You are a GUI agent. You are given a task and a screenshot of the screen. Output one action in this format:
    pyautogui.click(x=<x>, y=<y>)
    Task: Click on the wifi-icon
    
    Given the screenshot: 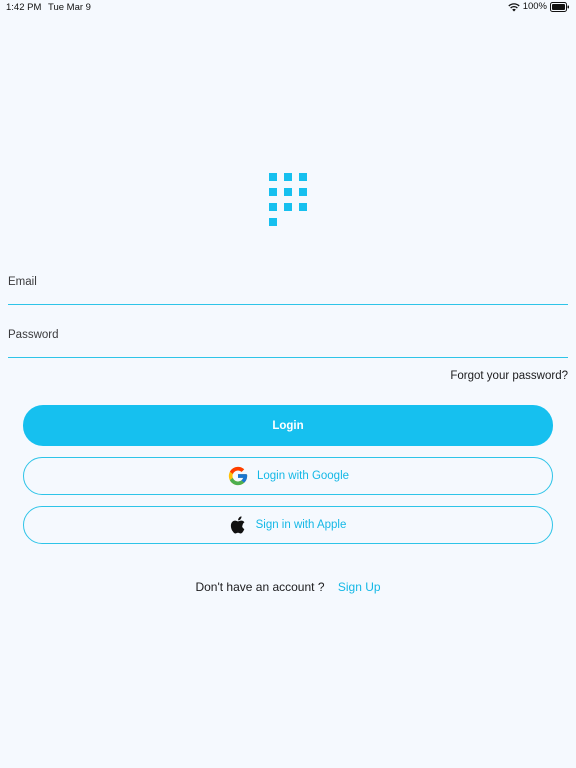 What is the action you would take?
    pyautogui.click(x=514, y=7)
    